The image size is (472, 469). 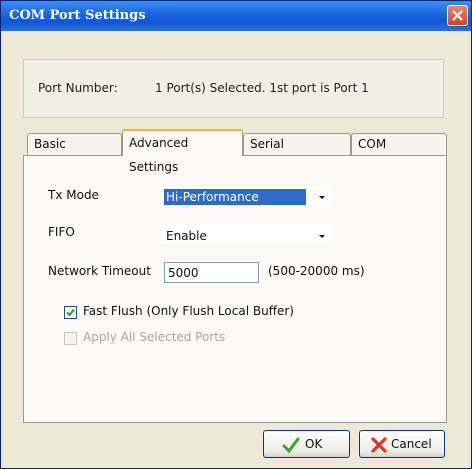 I want to click on fast-flush-checkbox, so click(x=70, y=312).